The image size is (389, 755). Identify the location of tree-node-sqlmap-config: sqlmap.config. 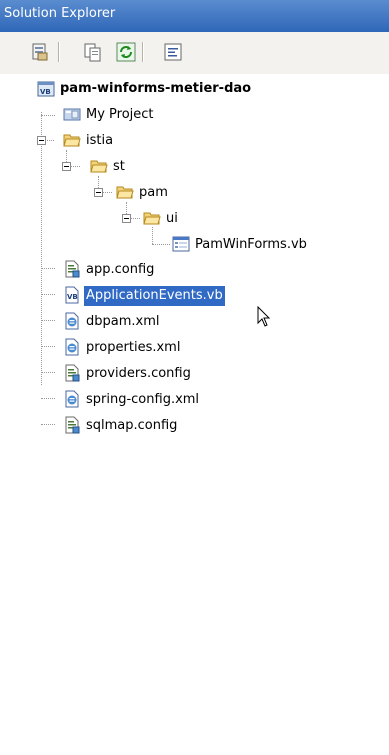
(131, 426).